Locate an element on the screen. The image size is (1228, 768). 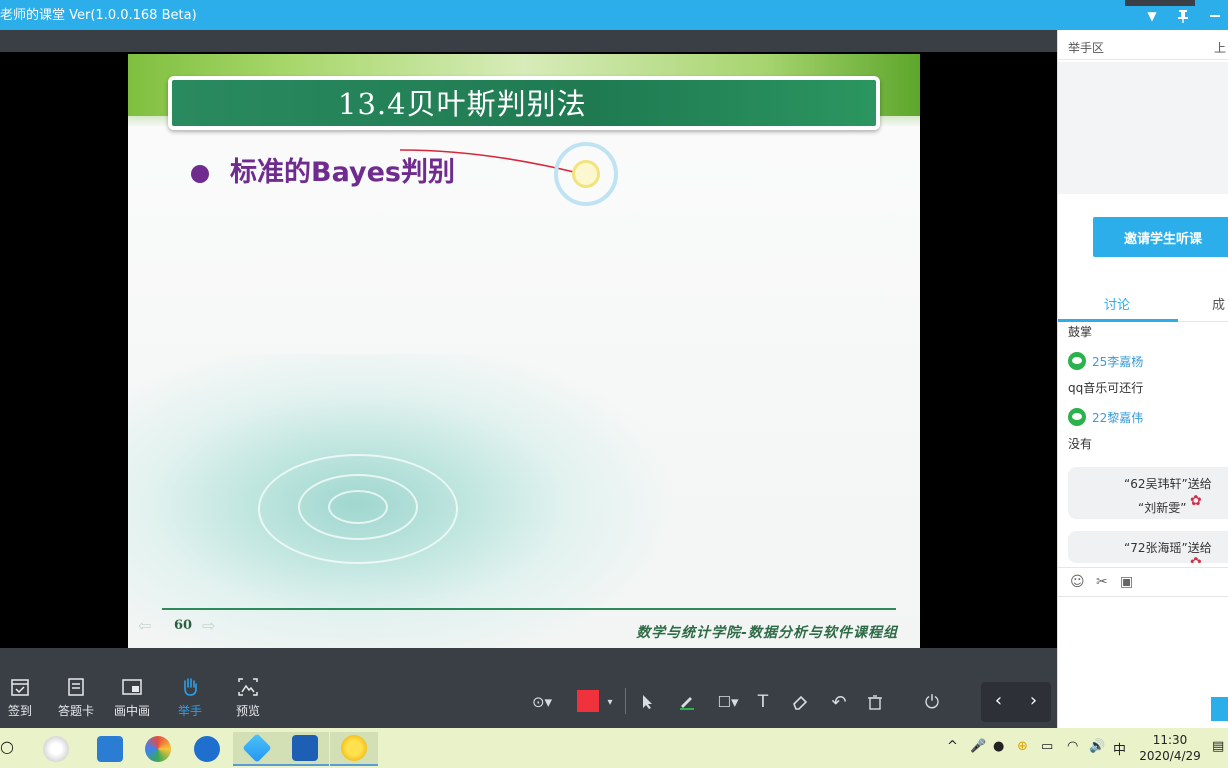
taskbar-app-browser is located at coordinates (158, 749).